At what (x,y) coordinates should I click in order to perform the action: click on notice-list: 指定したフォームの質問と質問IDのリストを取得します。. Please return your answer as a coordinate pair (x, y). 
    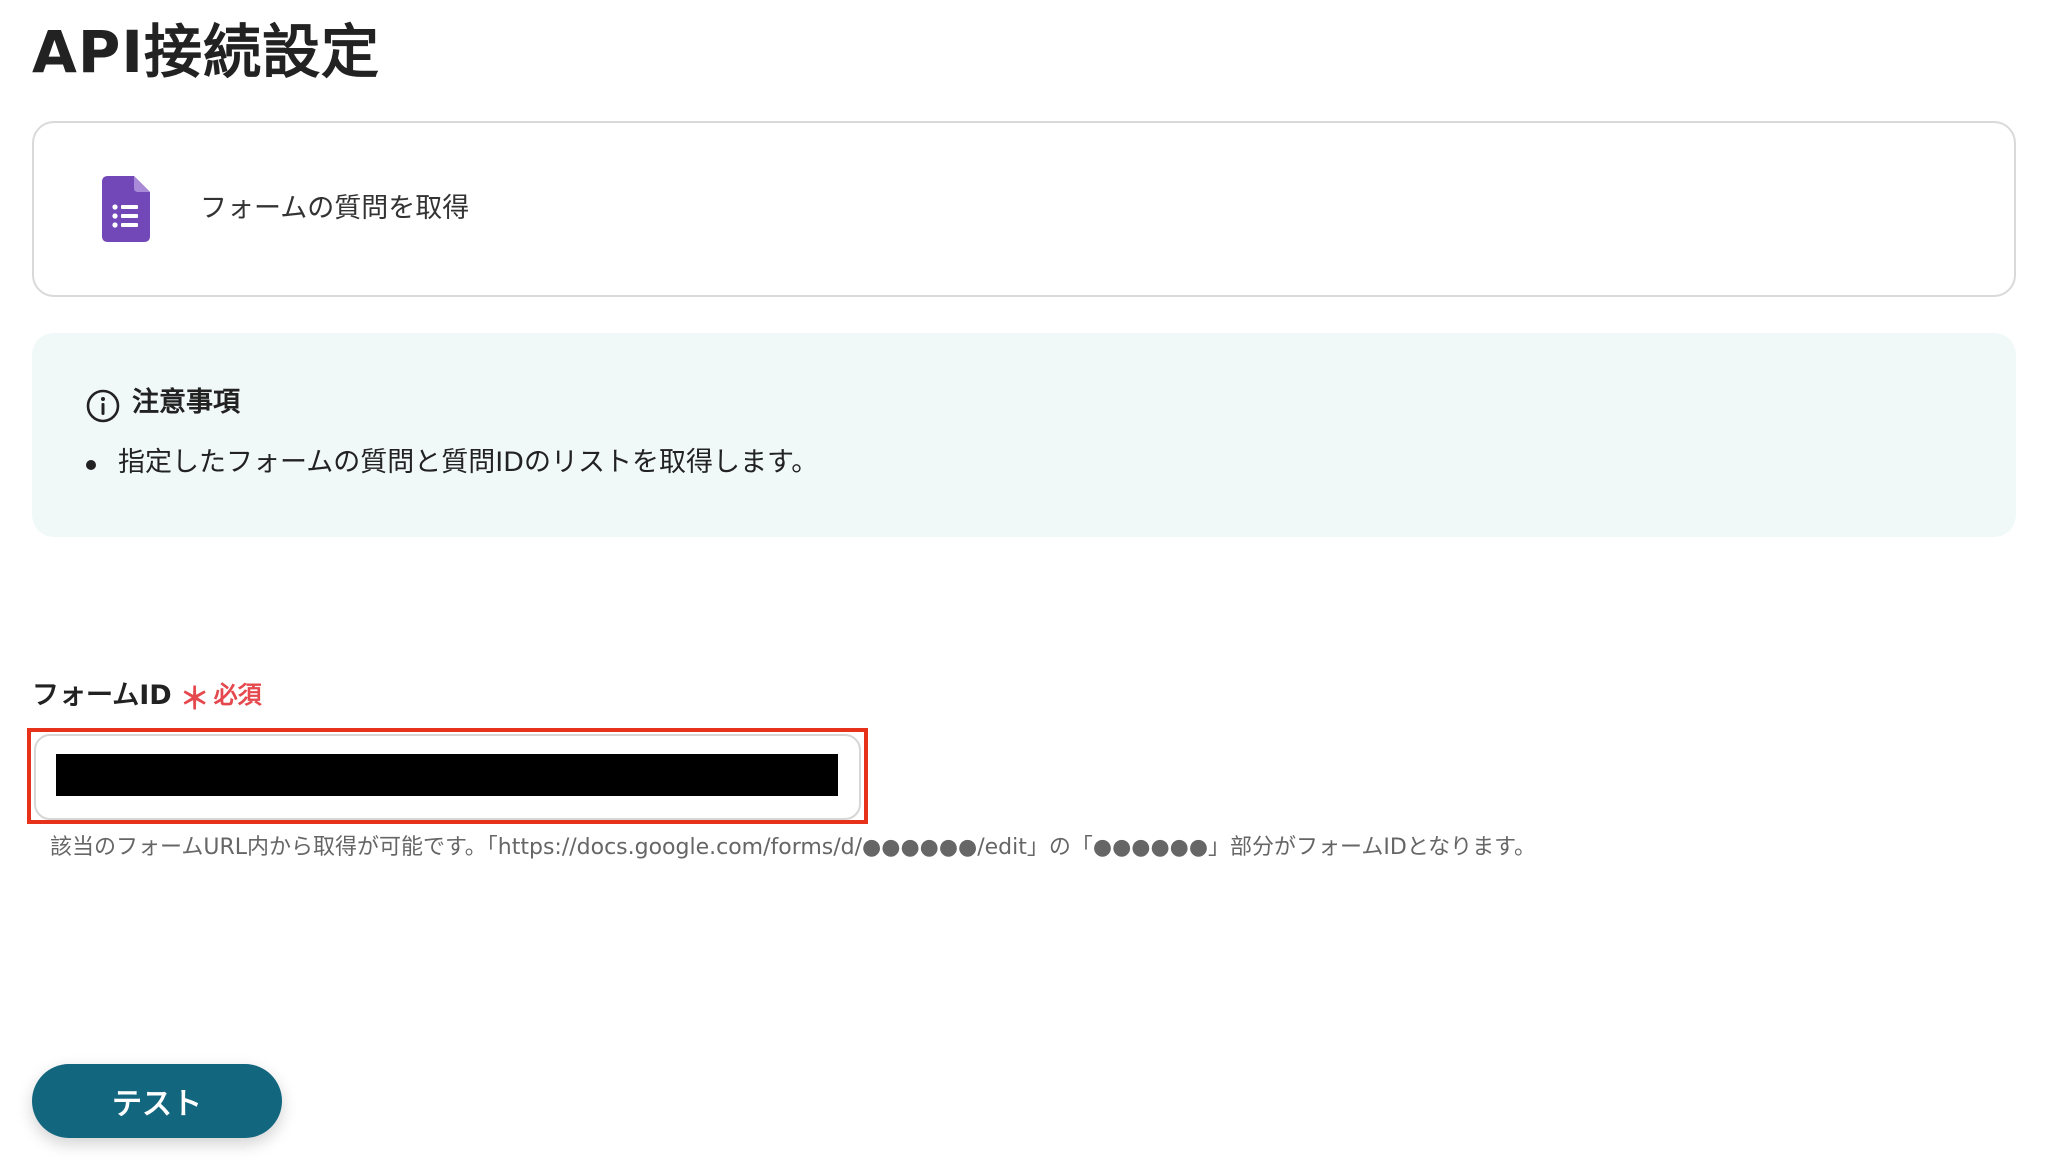
    Looking at the image, I should click on (449, 463).